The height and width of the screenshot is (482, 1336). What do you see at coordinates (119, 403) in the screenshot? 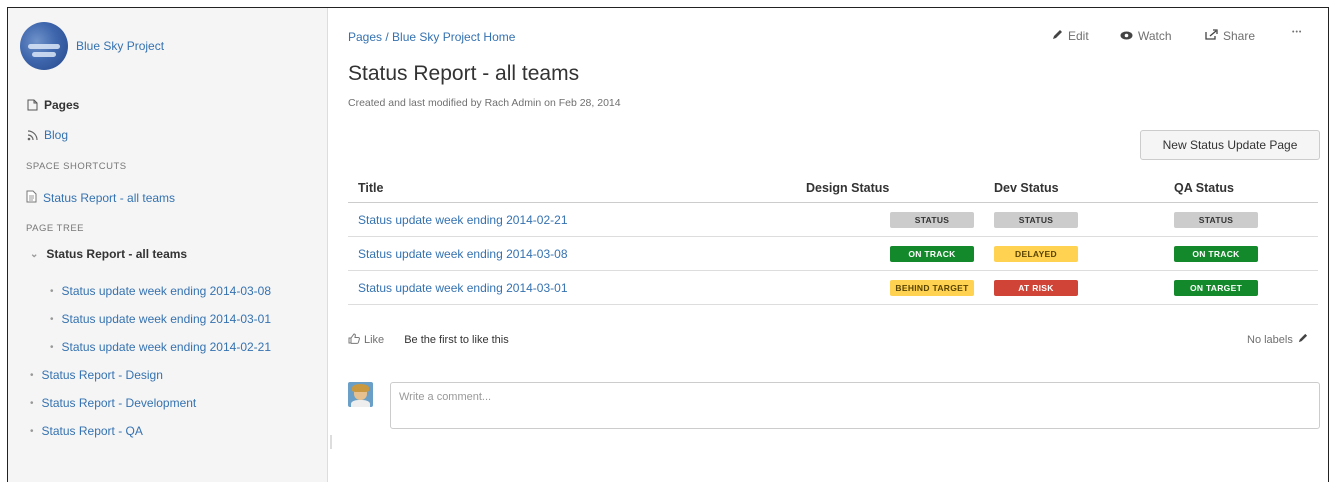
I see `tree-item-label: Status Report - Development` at bounding box center [119, 403].